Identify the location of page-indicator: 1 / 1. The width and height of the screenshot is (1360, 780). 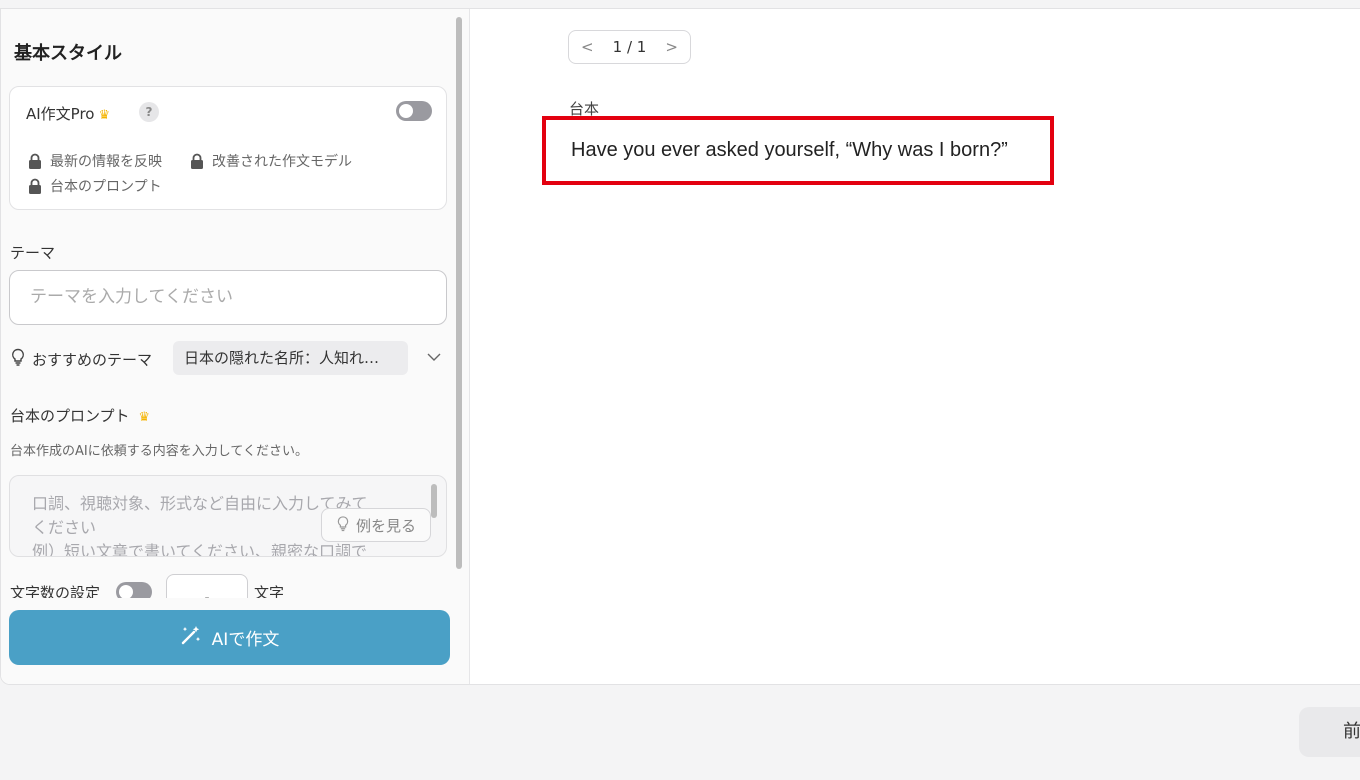
(629, 47).